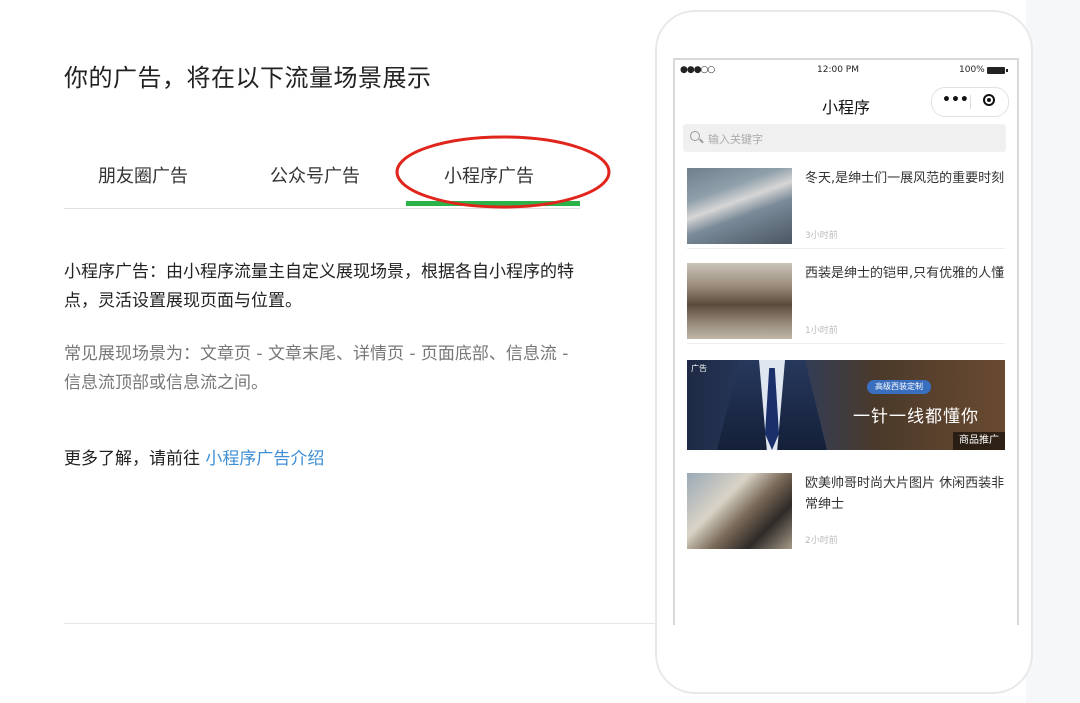 The image size is (1080, 703). I want to click on article-time: 3小时前, so click(821, 236).